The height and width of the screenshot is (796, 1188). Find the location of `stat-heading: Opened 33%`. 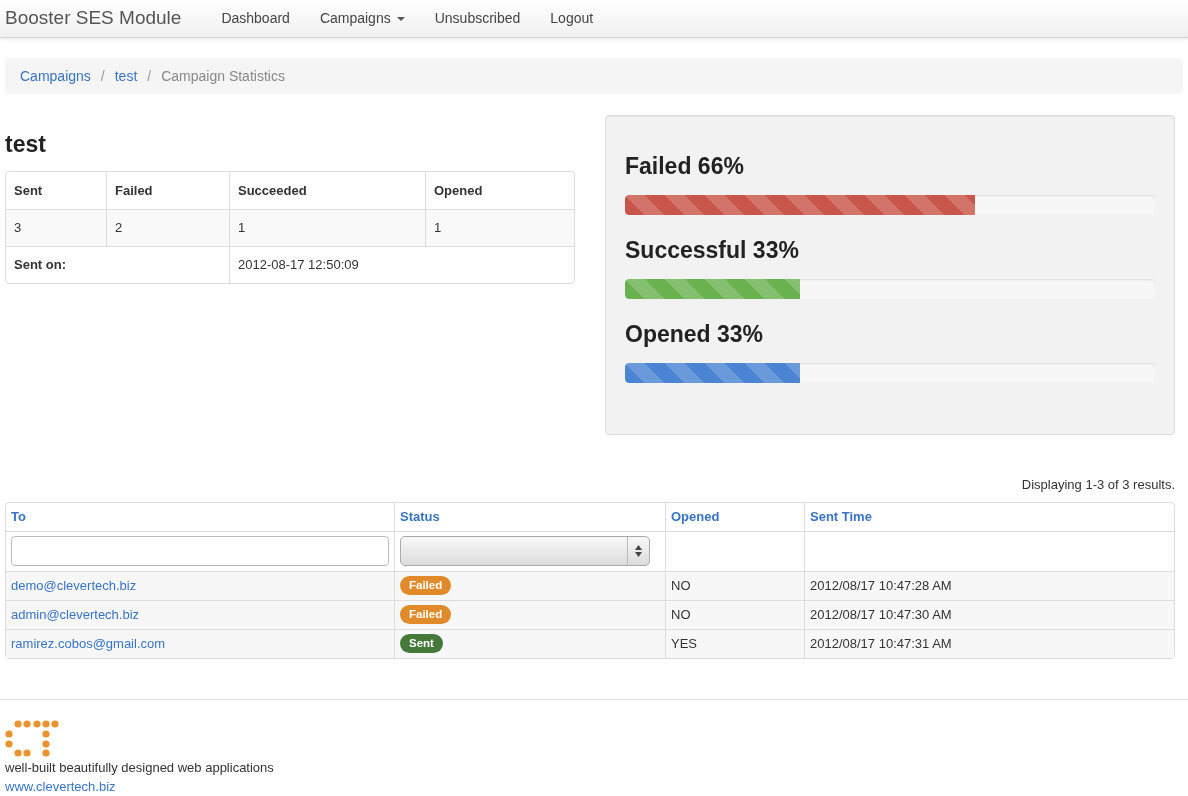

stat-heading: Opened 33% is located at coordinates (695, 334).